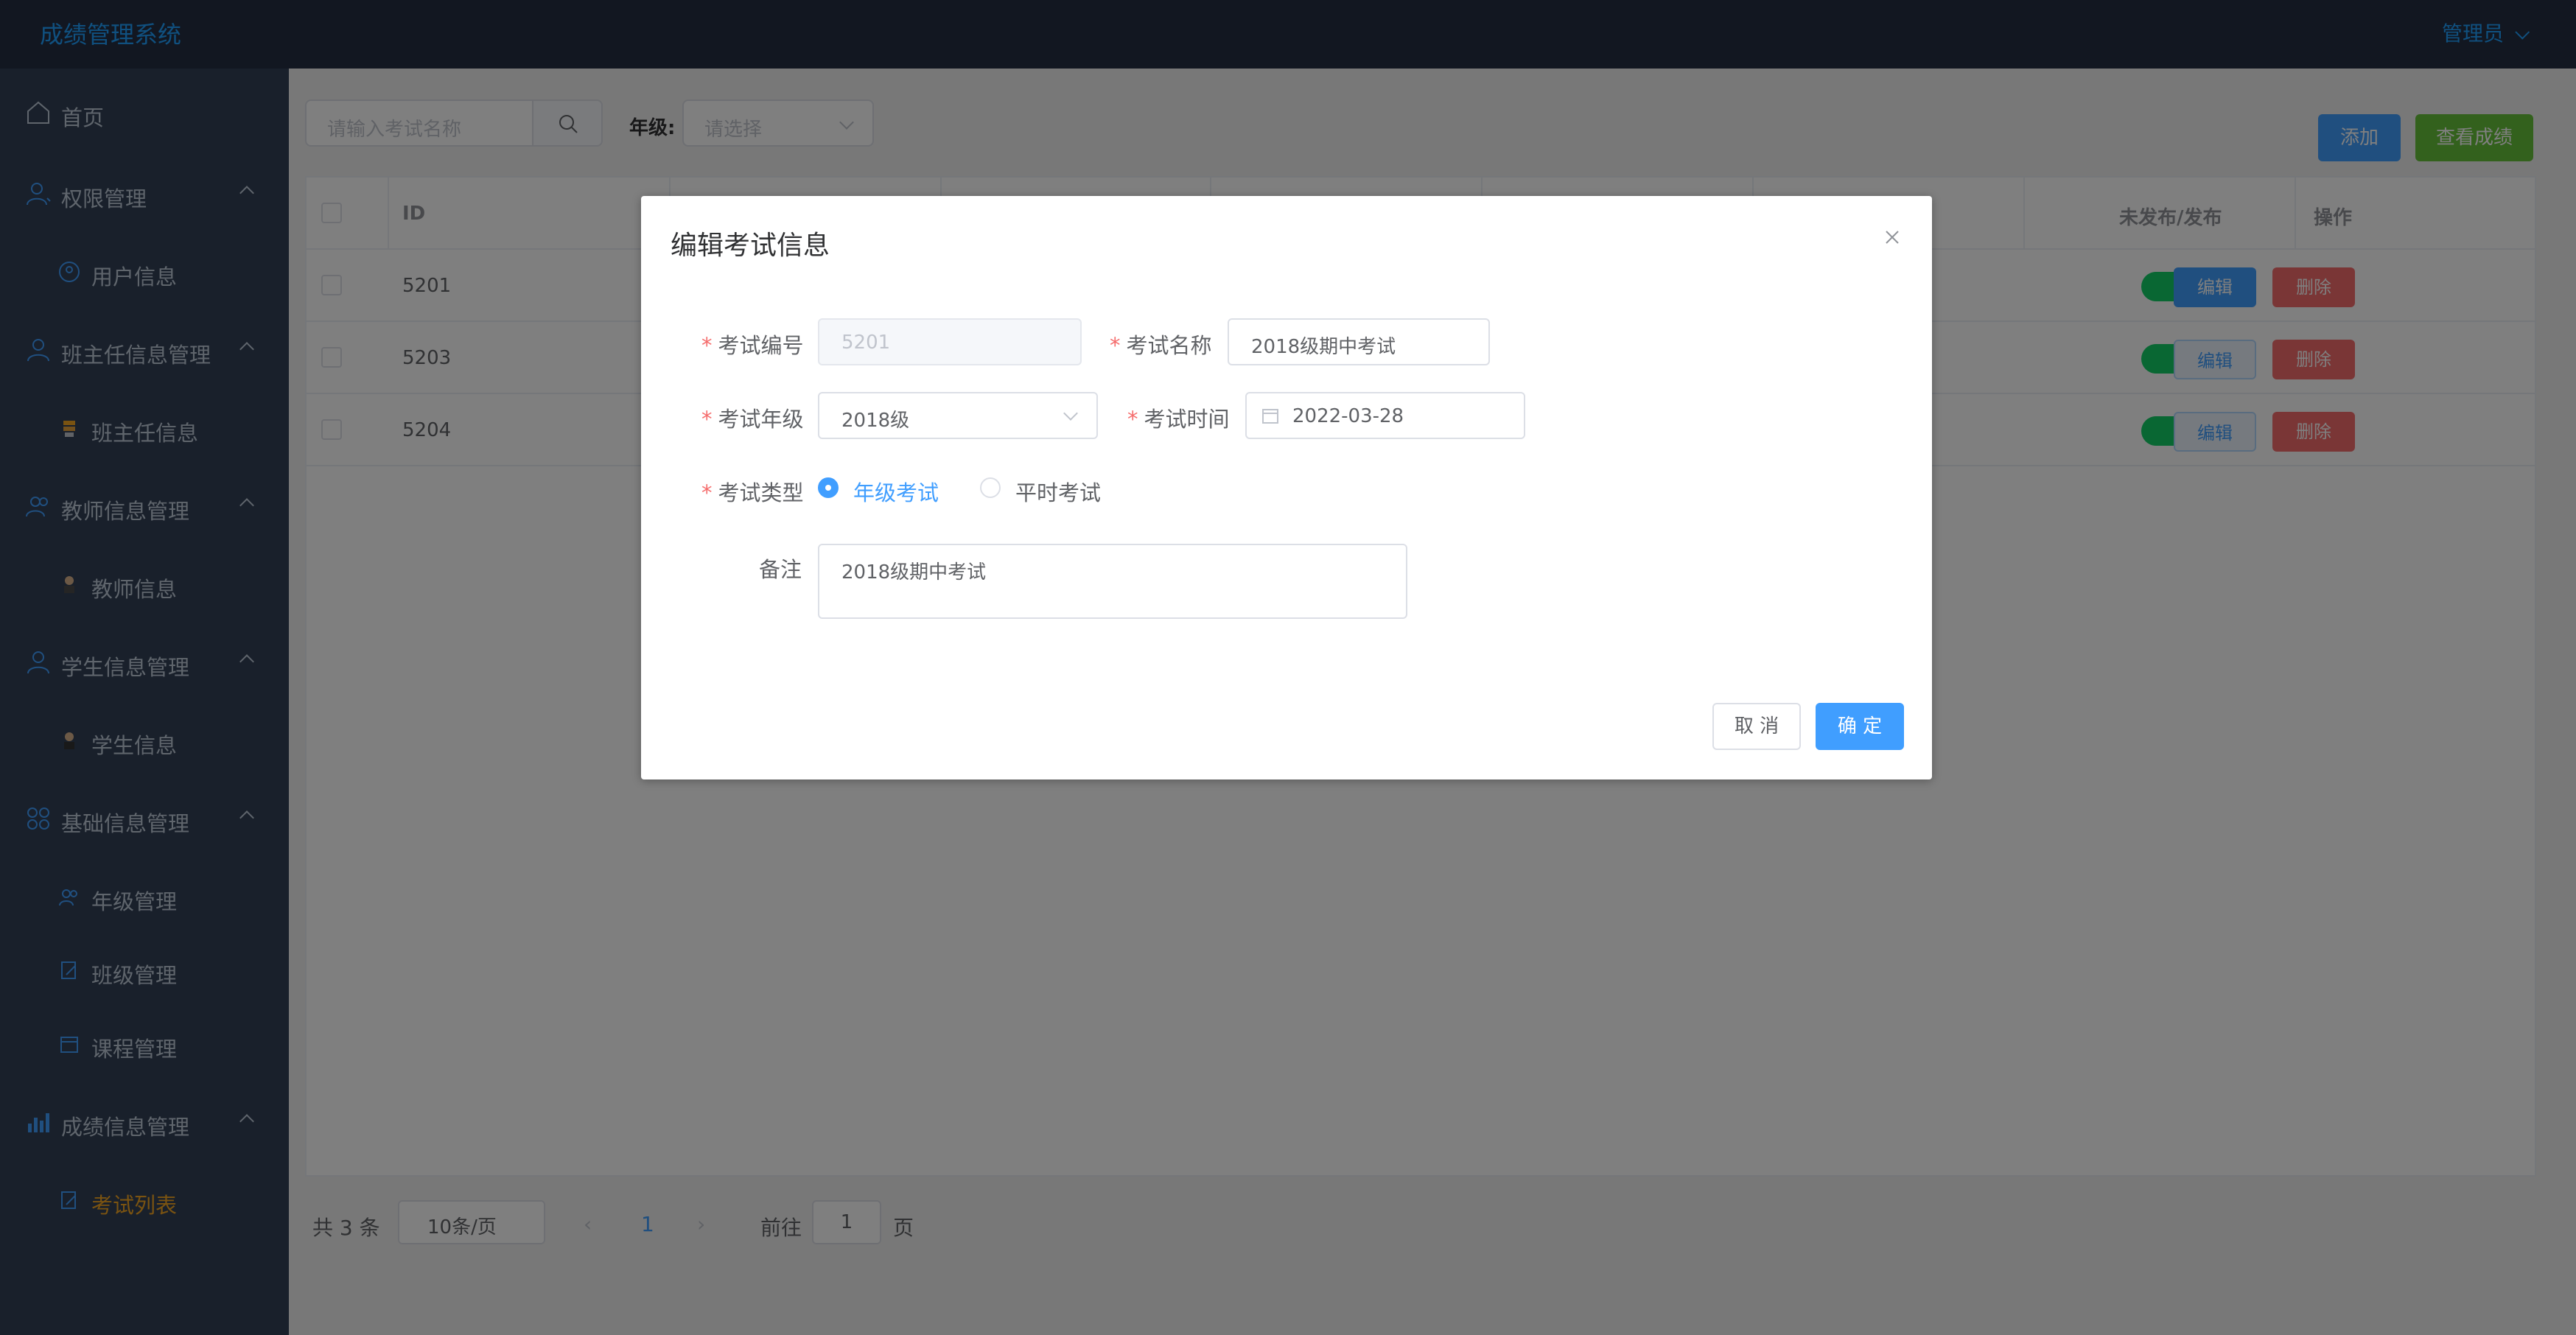  What do you see at coordinates (1161, 345) in the screenshot?
I see `exam-name-label: * 考试名称` at bounding box center [1161, 345].